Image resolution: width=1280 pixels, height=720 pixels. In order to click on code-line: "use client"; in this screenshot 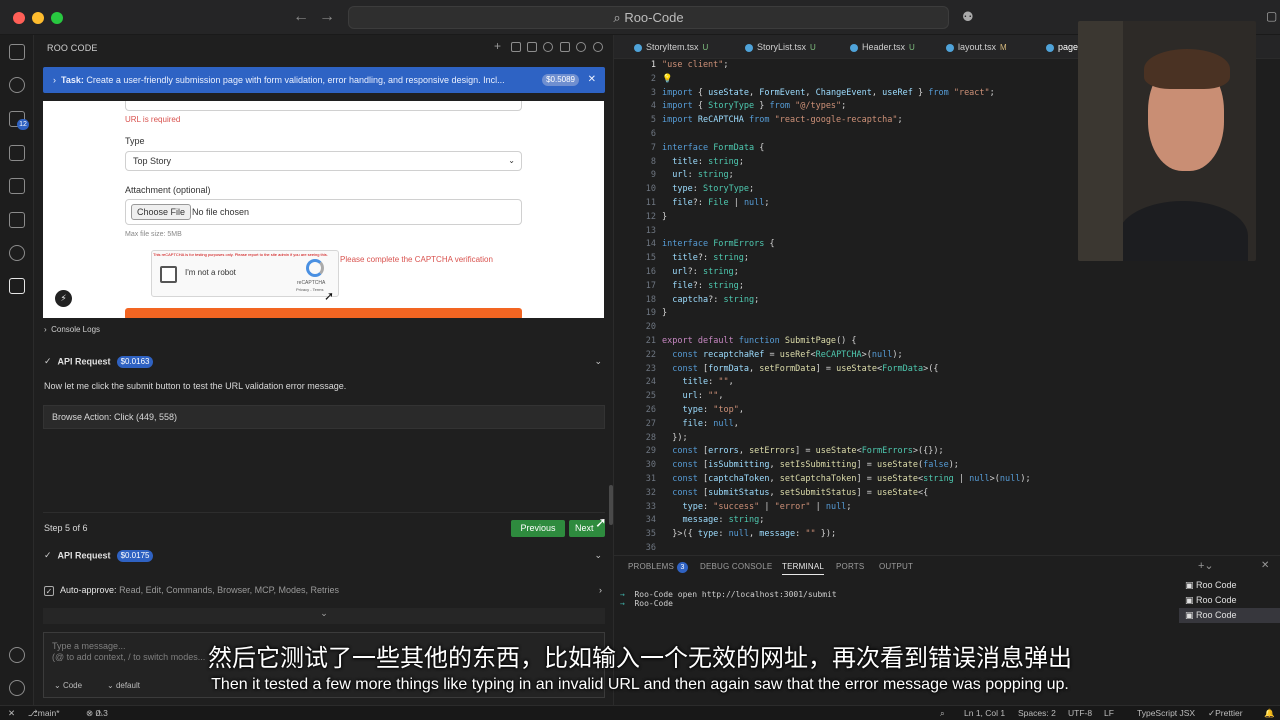, I will do `click(695, 65)`.